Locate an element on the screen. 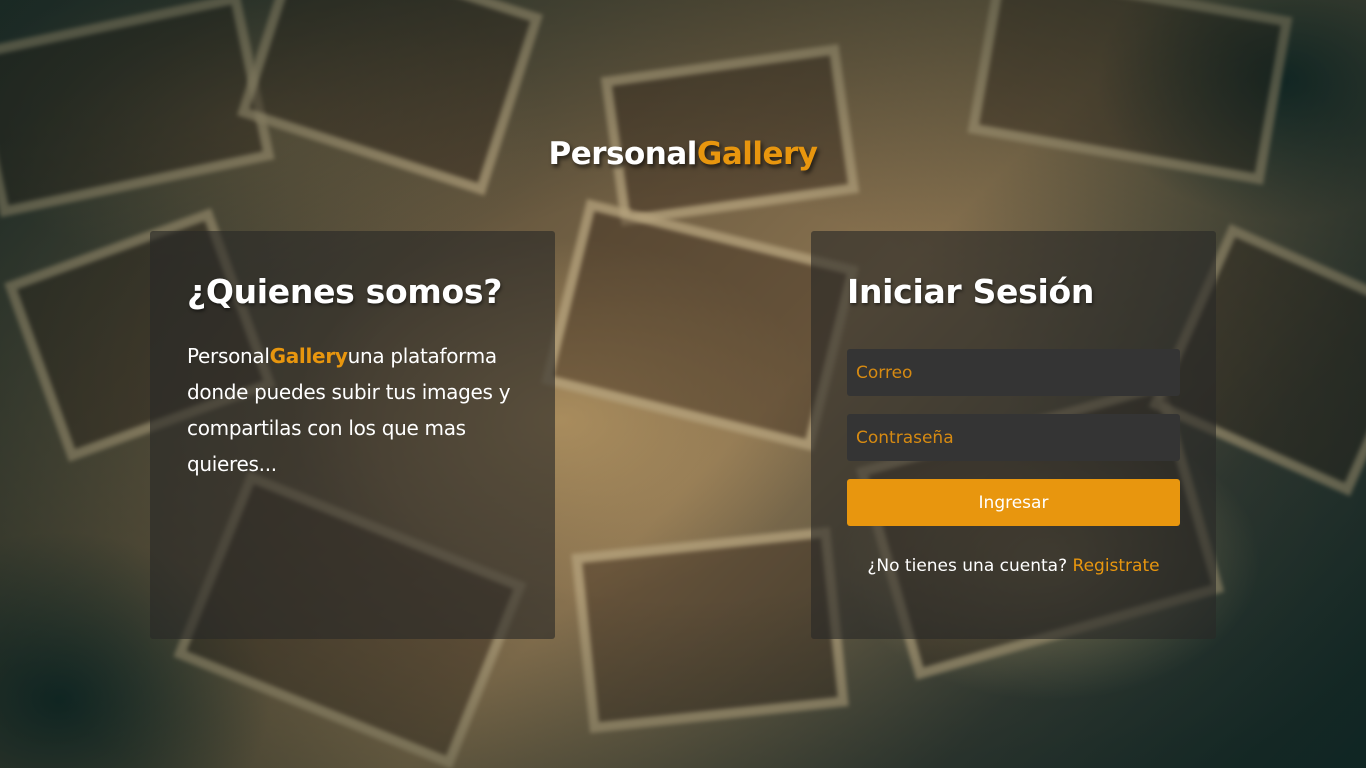  about-brand-part2: Gallery is located at coordinates (308, 356).